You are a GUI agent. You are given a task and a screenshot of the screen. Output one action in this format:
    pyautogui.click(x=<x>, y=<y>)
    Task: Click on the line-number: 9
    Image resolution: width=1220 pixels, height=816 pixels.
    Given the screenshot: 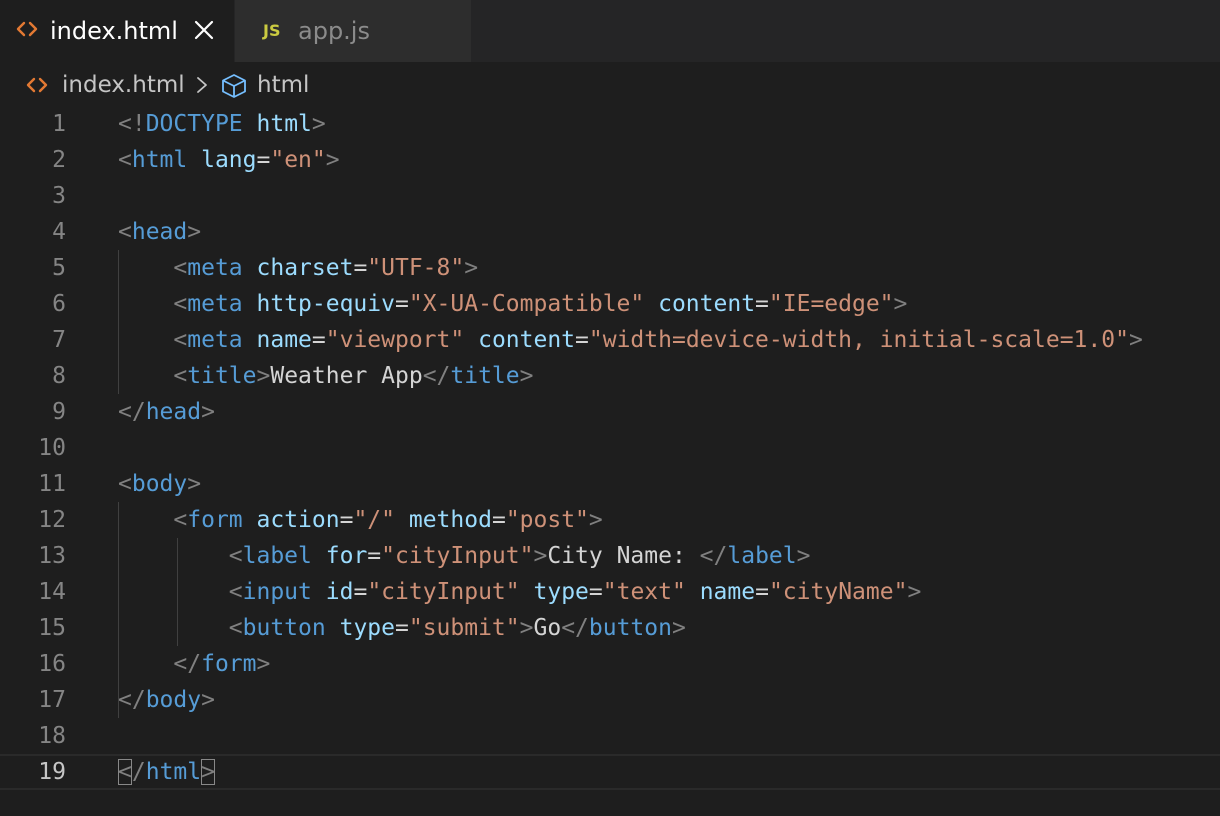 What is the action you would take?
    pyautogui.click(x=59, y=412)
    